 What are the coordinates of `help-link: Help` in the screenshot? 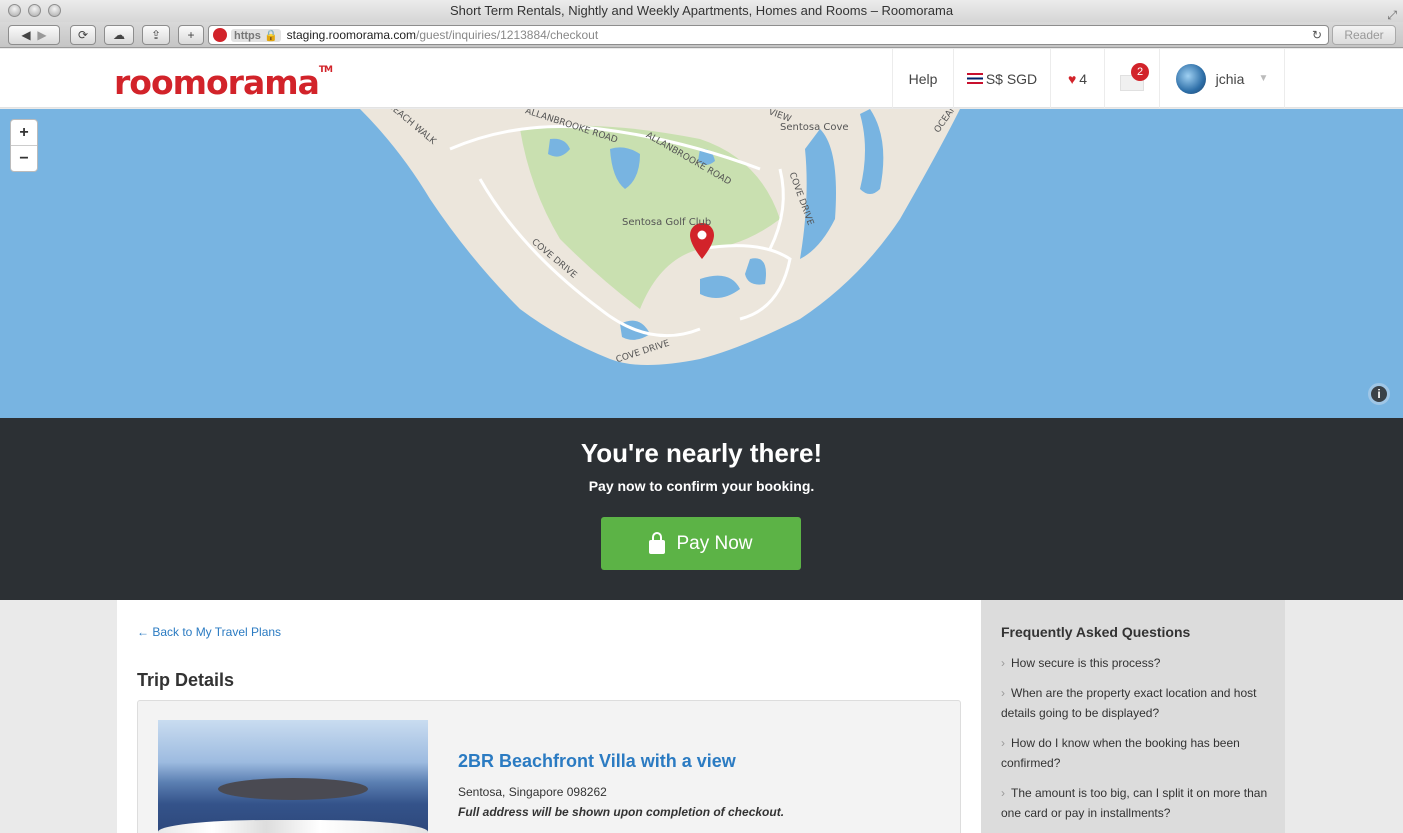 It's located at (922, 78).